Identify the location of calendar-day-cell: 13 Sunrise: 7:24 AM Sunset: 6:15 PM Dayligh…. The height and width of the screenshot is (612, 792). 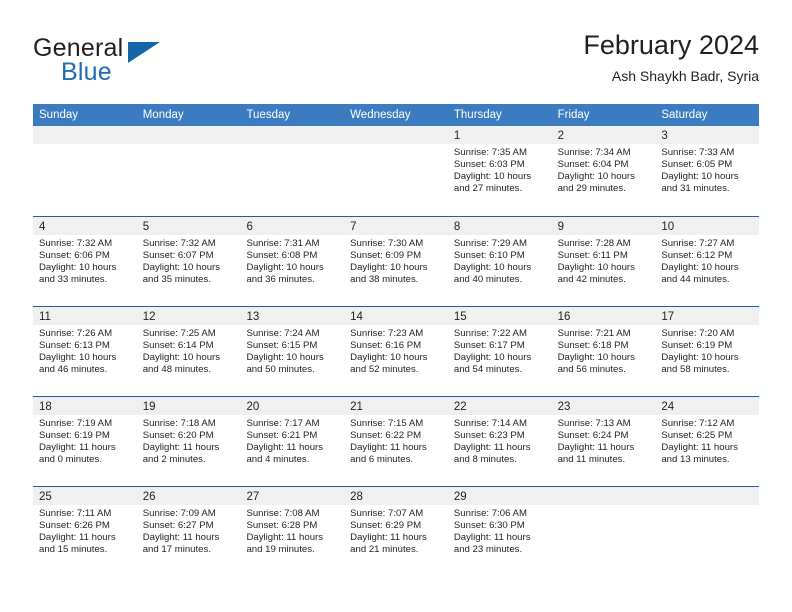
(292, 351).